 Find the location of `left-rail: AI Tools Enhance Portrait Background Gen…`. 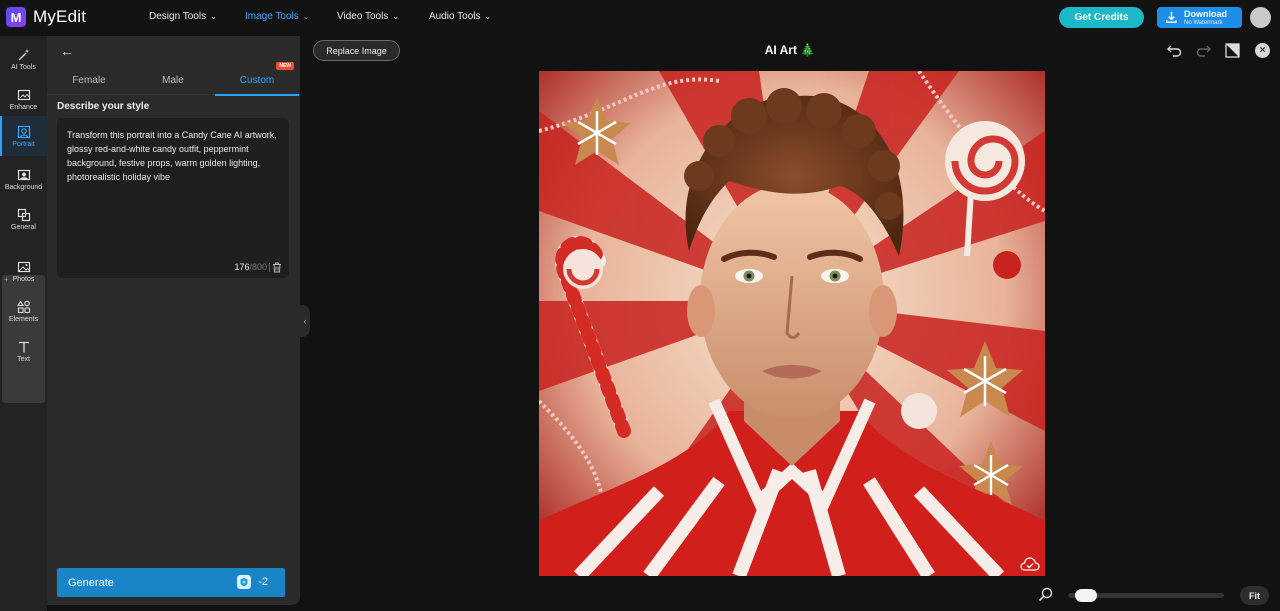

left-rail: AI Tools Enhance Portrait Background Gen… is located at coordinates (23, 323).